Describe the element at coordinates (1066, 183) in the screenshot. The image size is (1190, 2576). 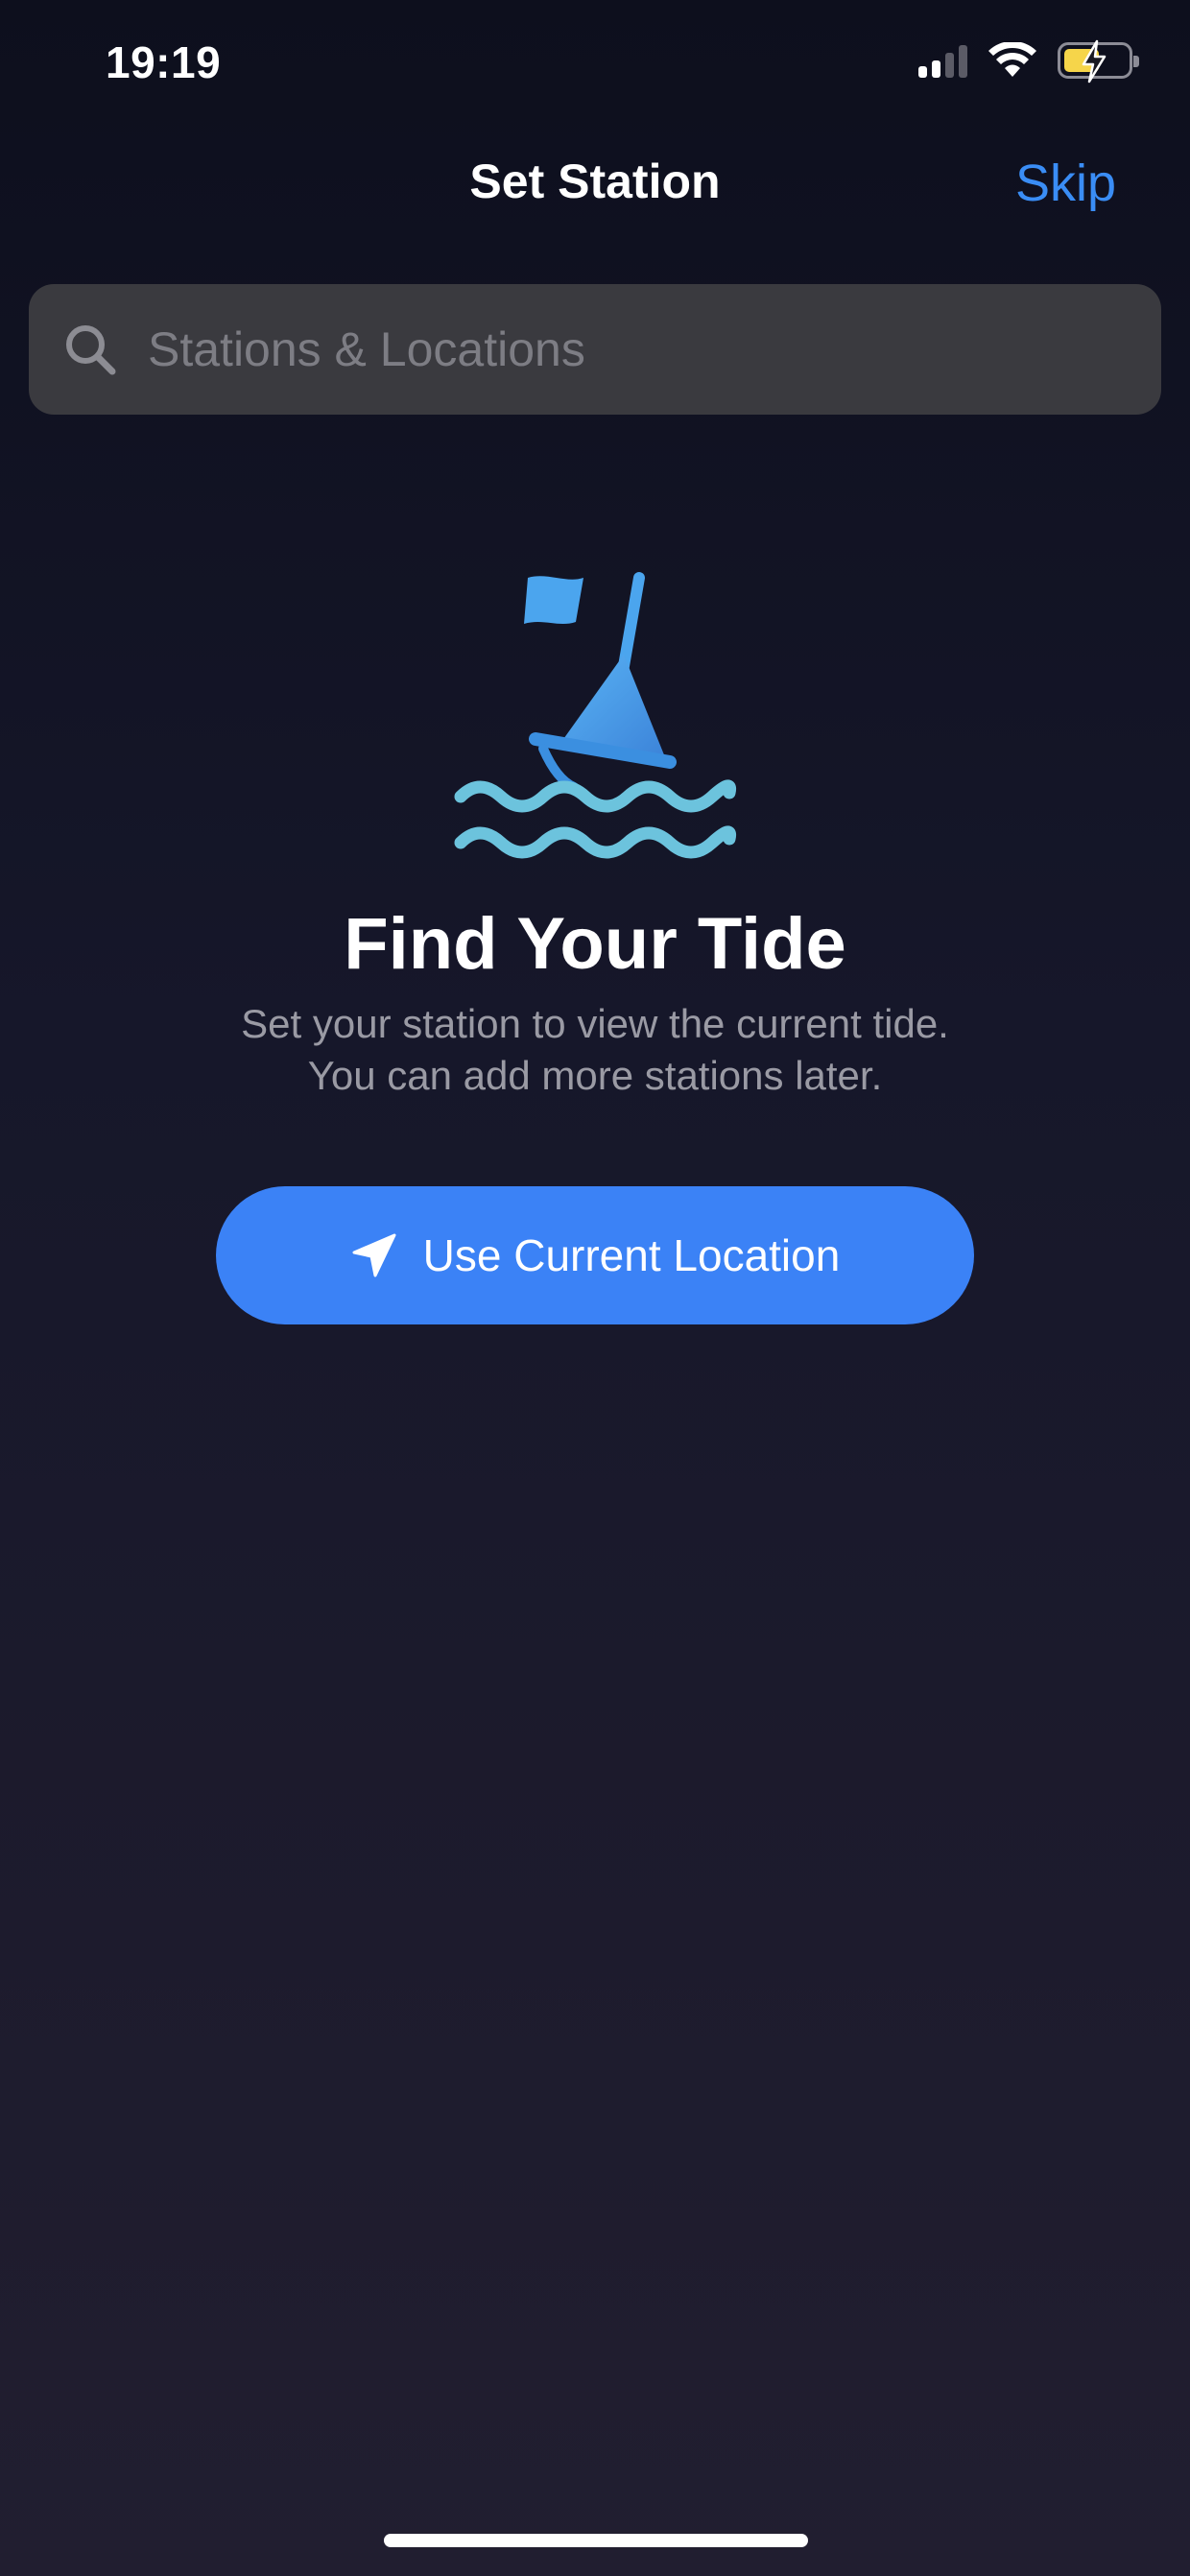
I see `skip-button: Skip` at that location.